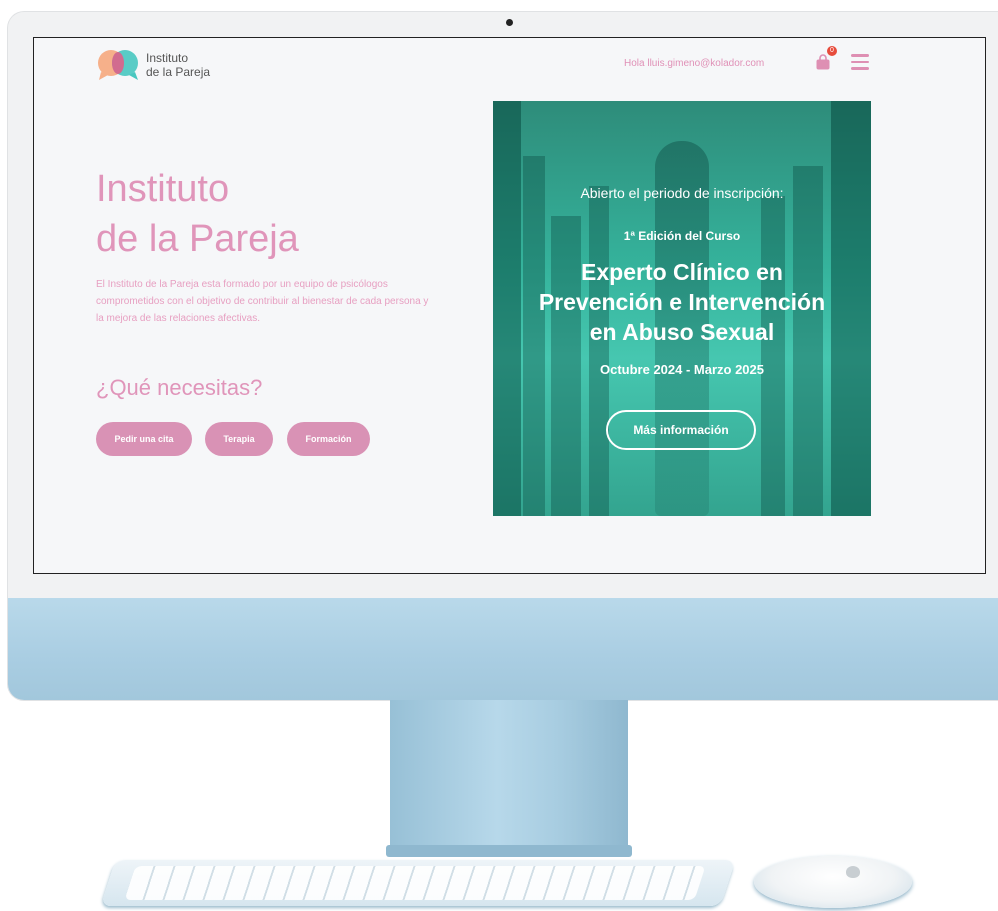 This screenshot has height=911, width=998. I want to click on keyboard-keys, so click(415, 883).